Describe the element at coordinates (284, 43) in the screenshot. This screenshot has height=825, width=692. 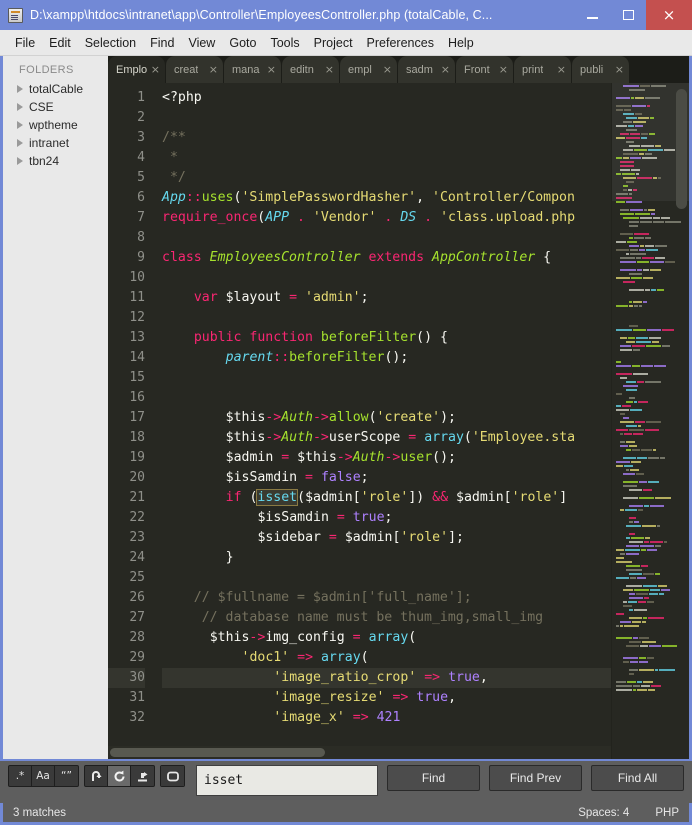
I see `menu-item-tools: Tools` at that location.